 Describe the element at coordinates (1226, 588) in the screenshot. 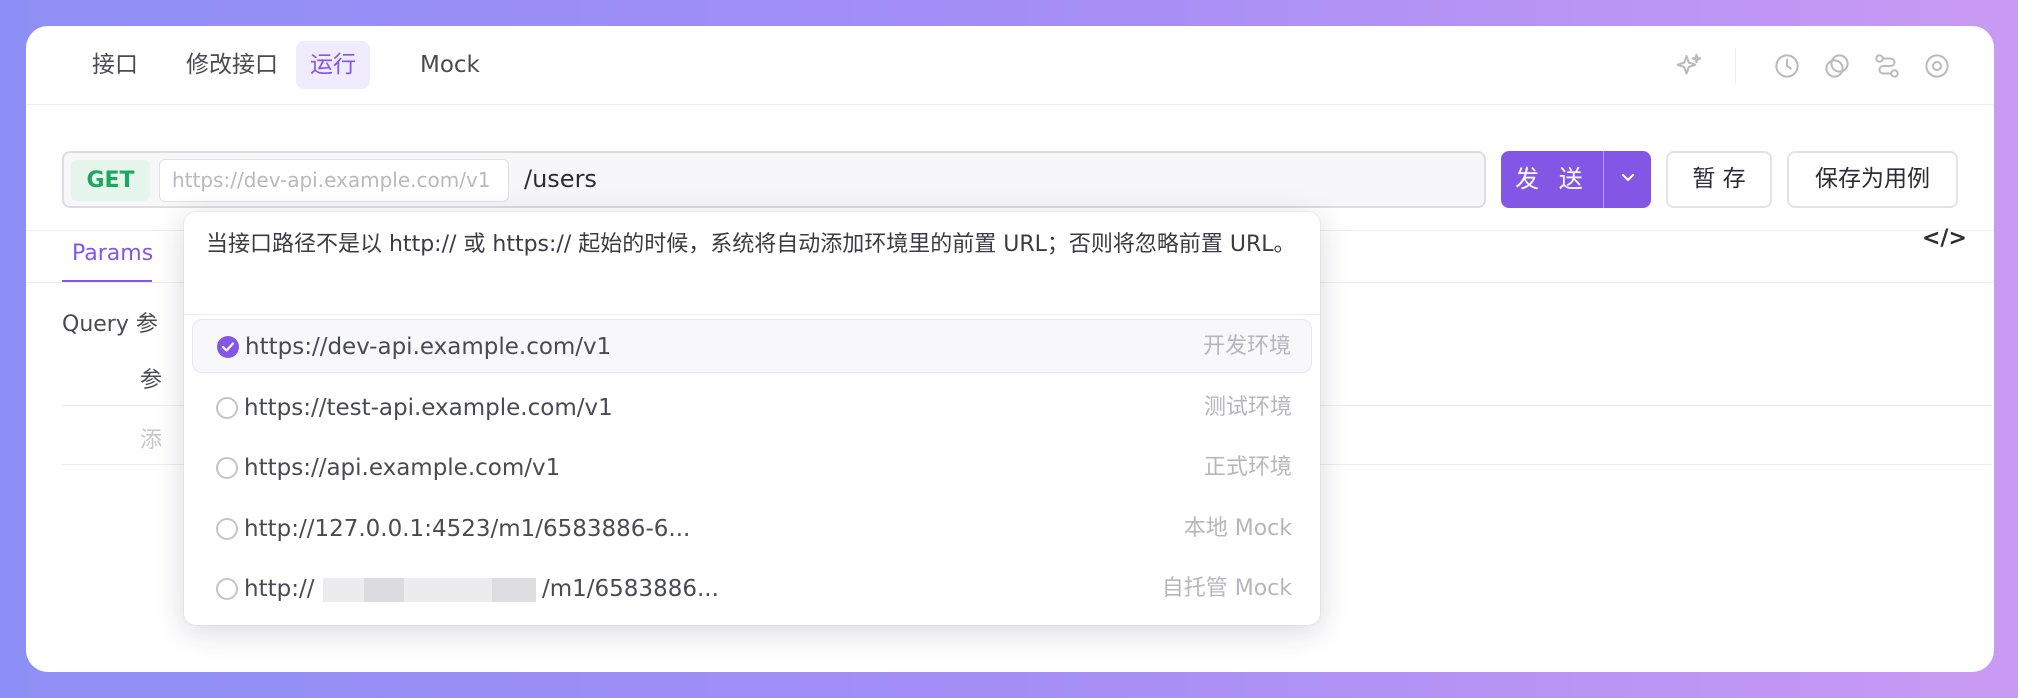

I see `env-option-name: 自托管 Mock` at that location.